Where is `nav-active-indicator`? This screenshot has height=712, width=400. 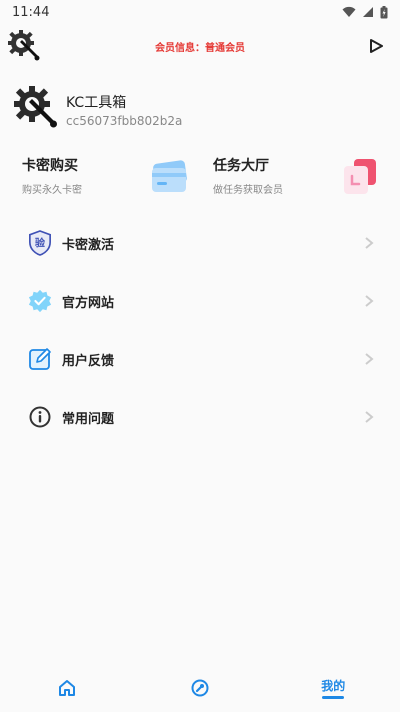
nav-active-indicator is located at coordinates (333, 697).